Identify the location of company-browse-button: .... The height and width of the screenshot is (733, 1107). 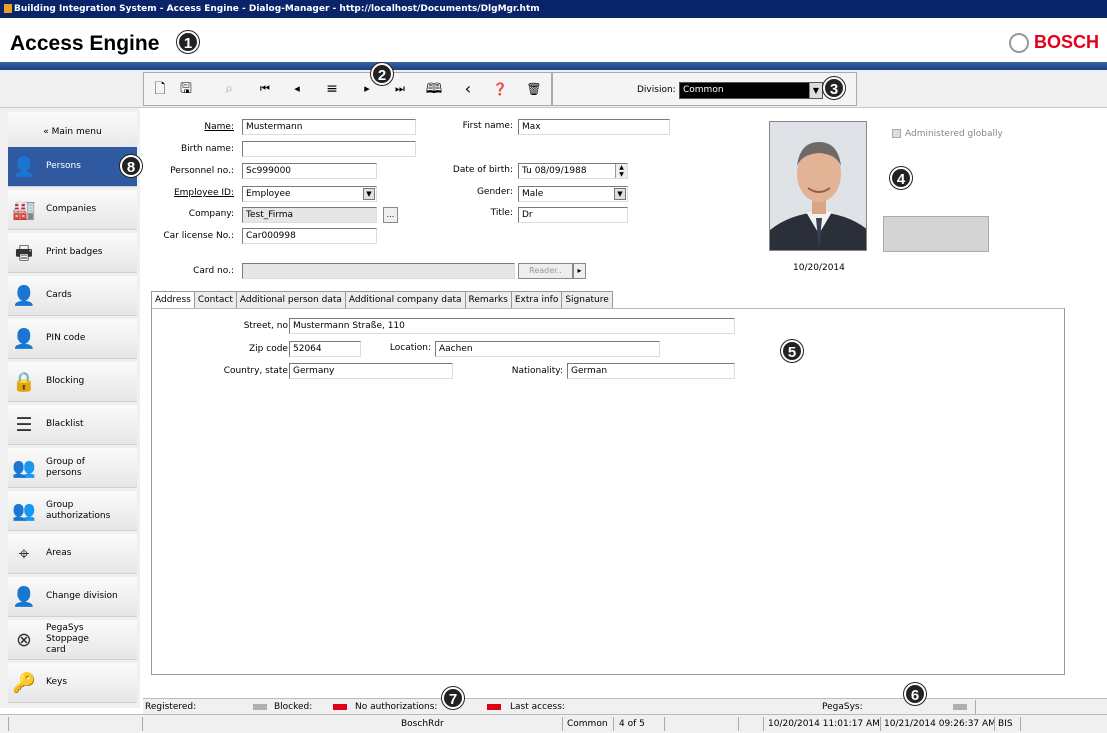
(390, 215).